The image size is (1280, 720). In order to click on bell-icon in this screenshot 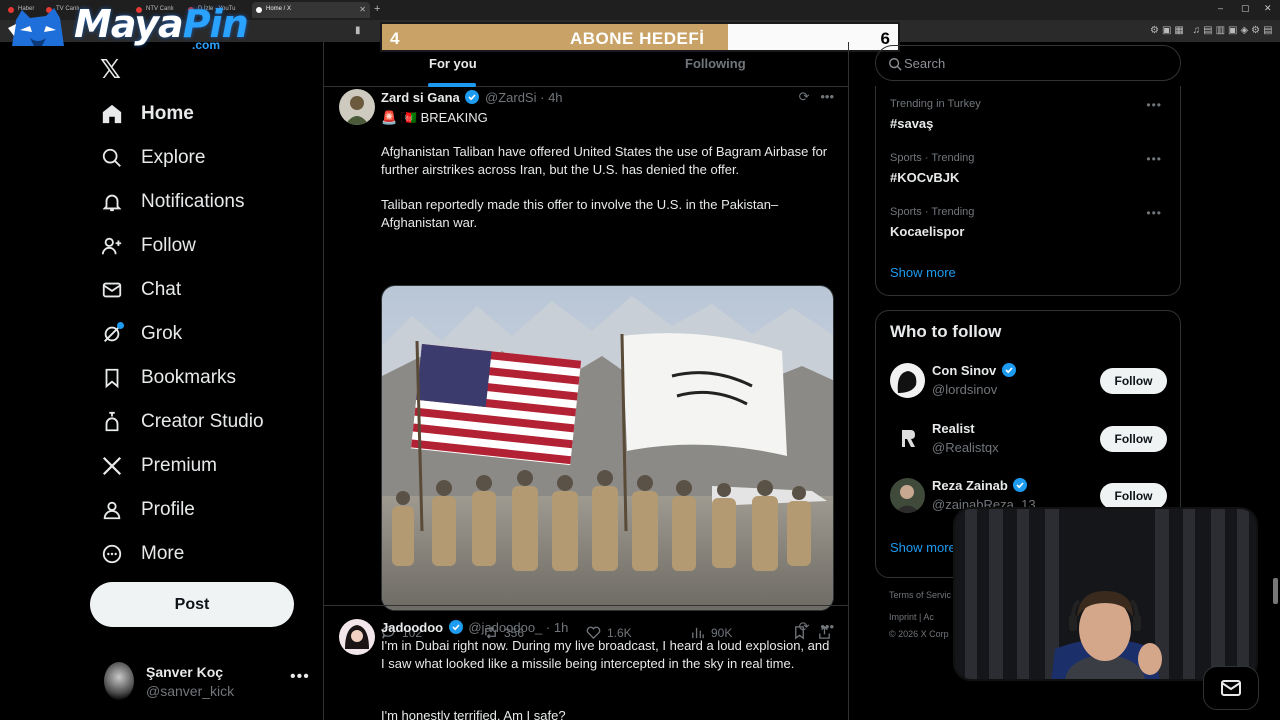, I will do `click(112, 202)`.